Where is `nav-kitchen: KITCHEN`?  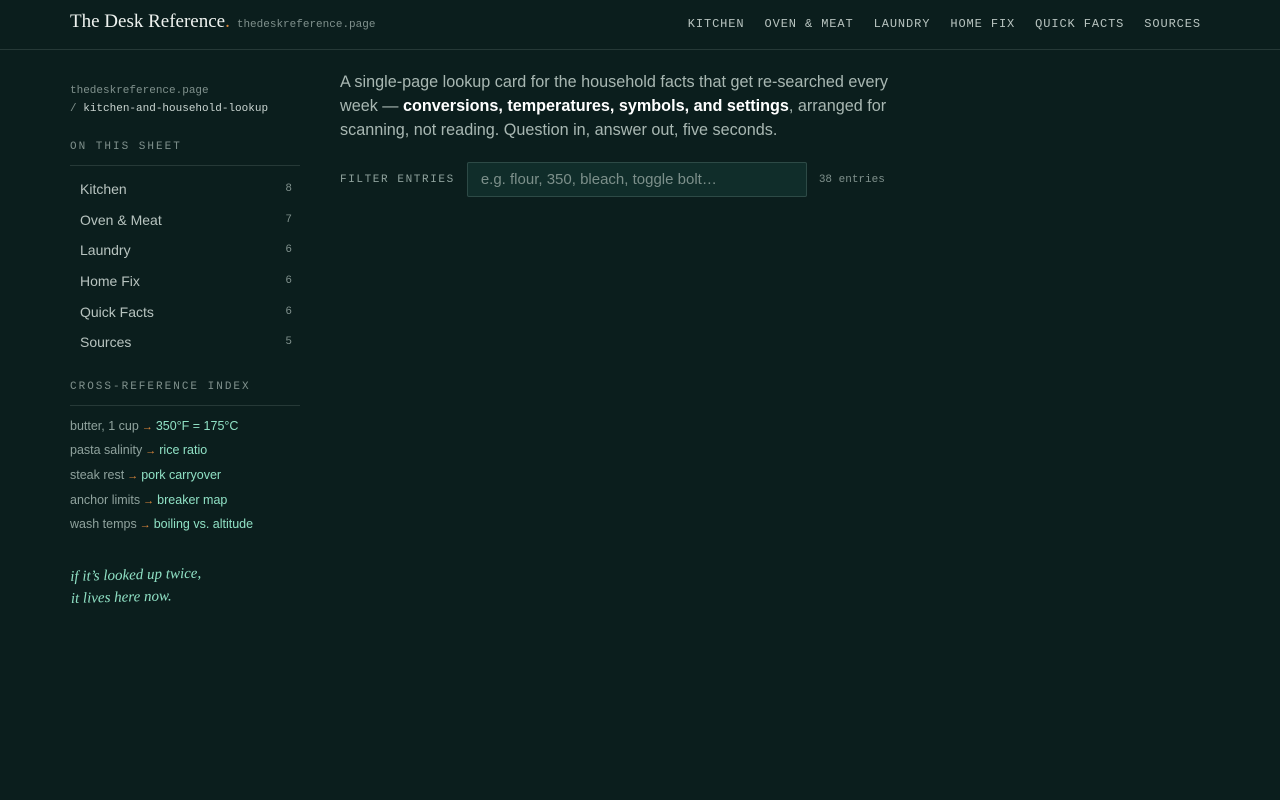
nav-kitchen: KITCHEN is located at coordinates (716, 24).